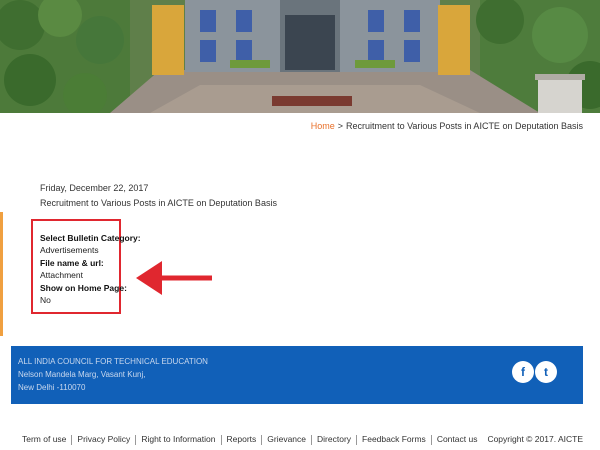  Describe the element at coordinates (174, 278) in the screenshot. I see `annotation-arrow-icon` at that location.